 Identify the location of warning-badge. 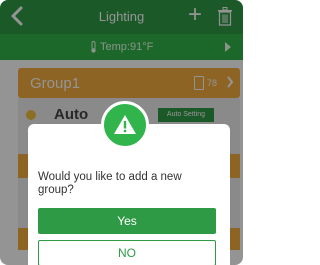
(125, 125).